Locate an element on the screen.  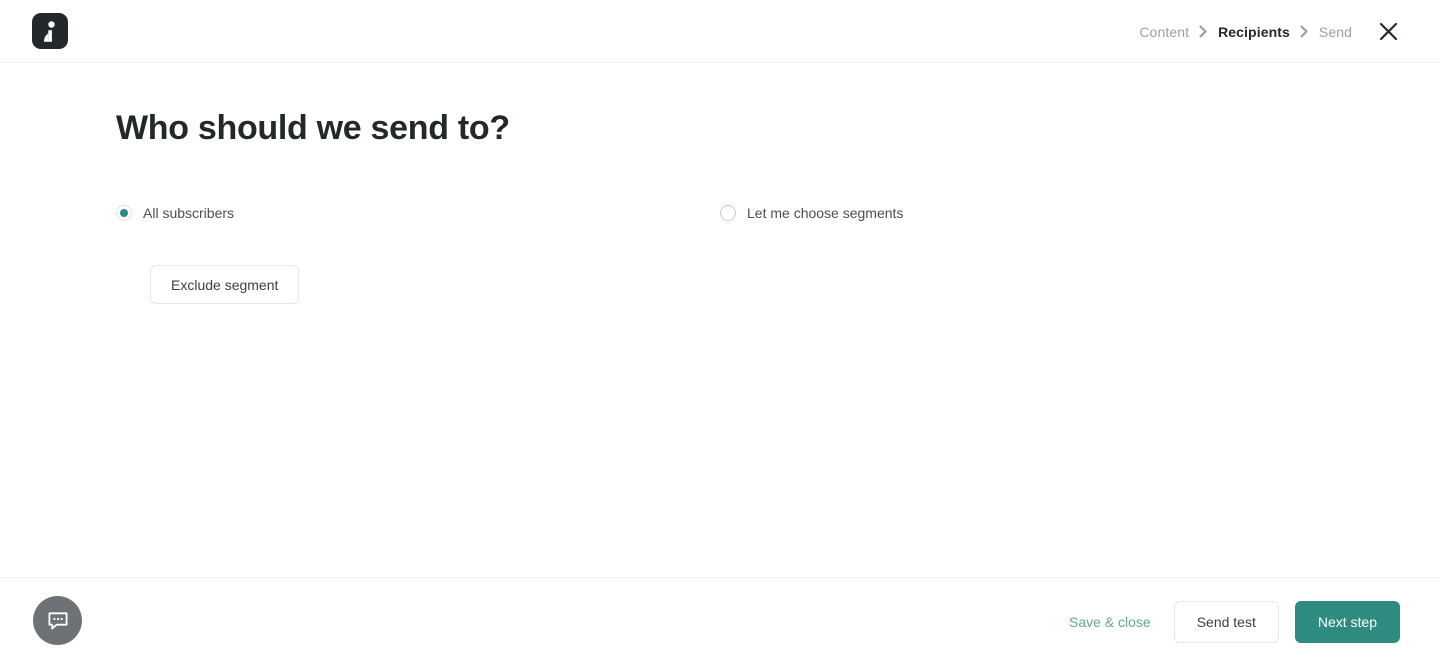
next-step-button: Next step is located at coordinates (1347, 622).